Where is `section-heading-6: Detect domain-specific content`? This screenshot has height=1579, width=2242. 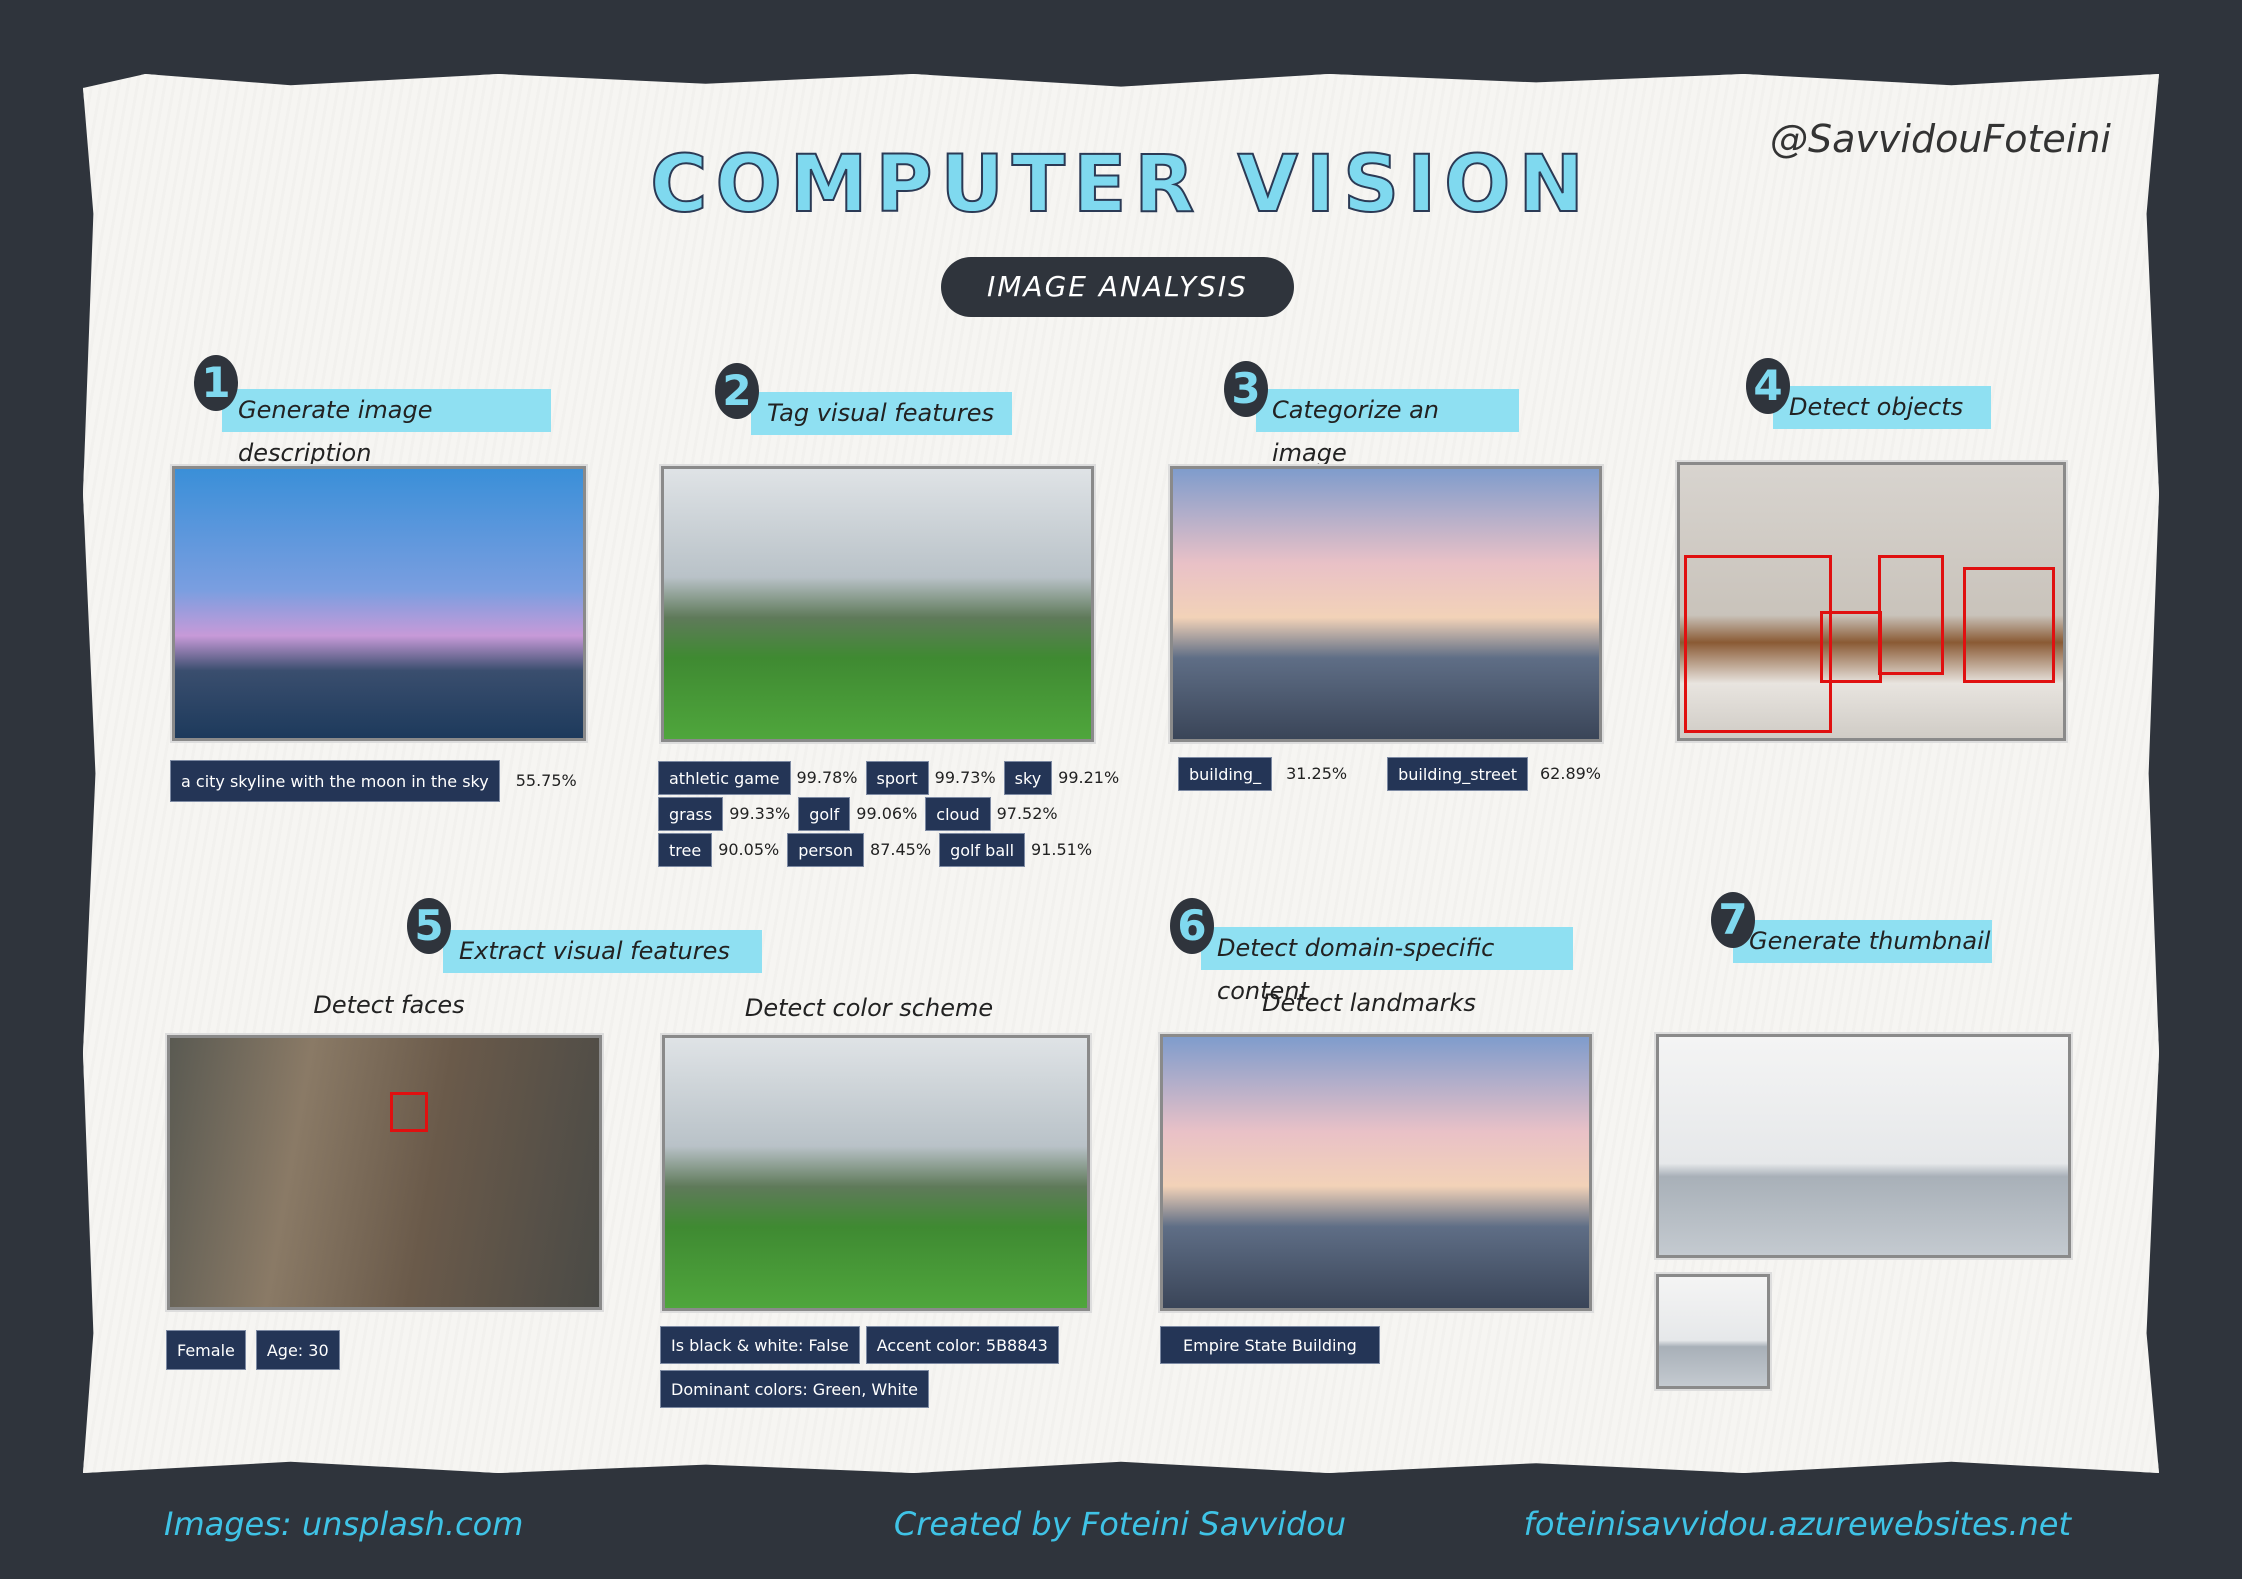
section-heading-6: Detect domain-specific content is located at coordinates (1387, 966).